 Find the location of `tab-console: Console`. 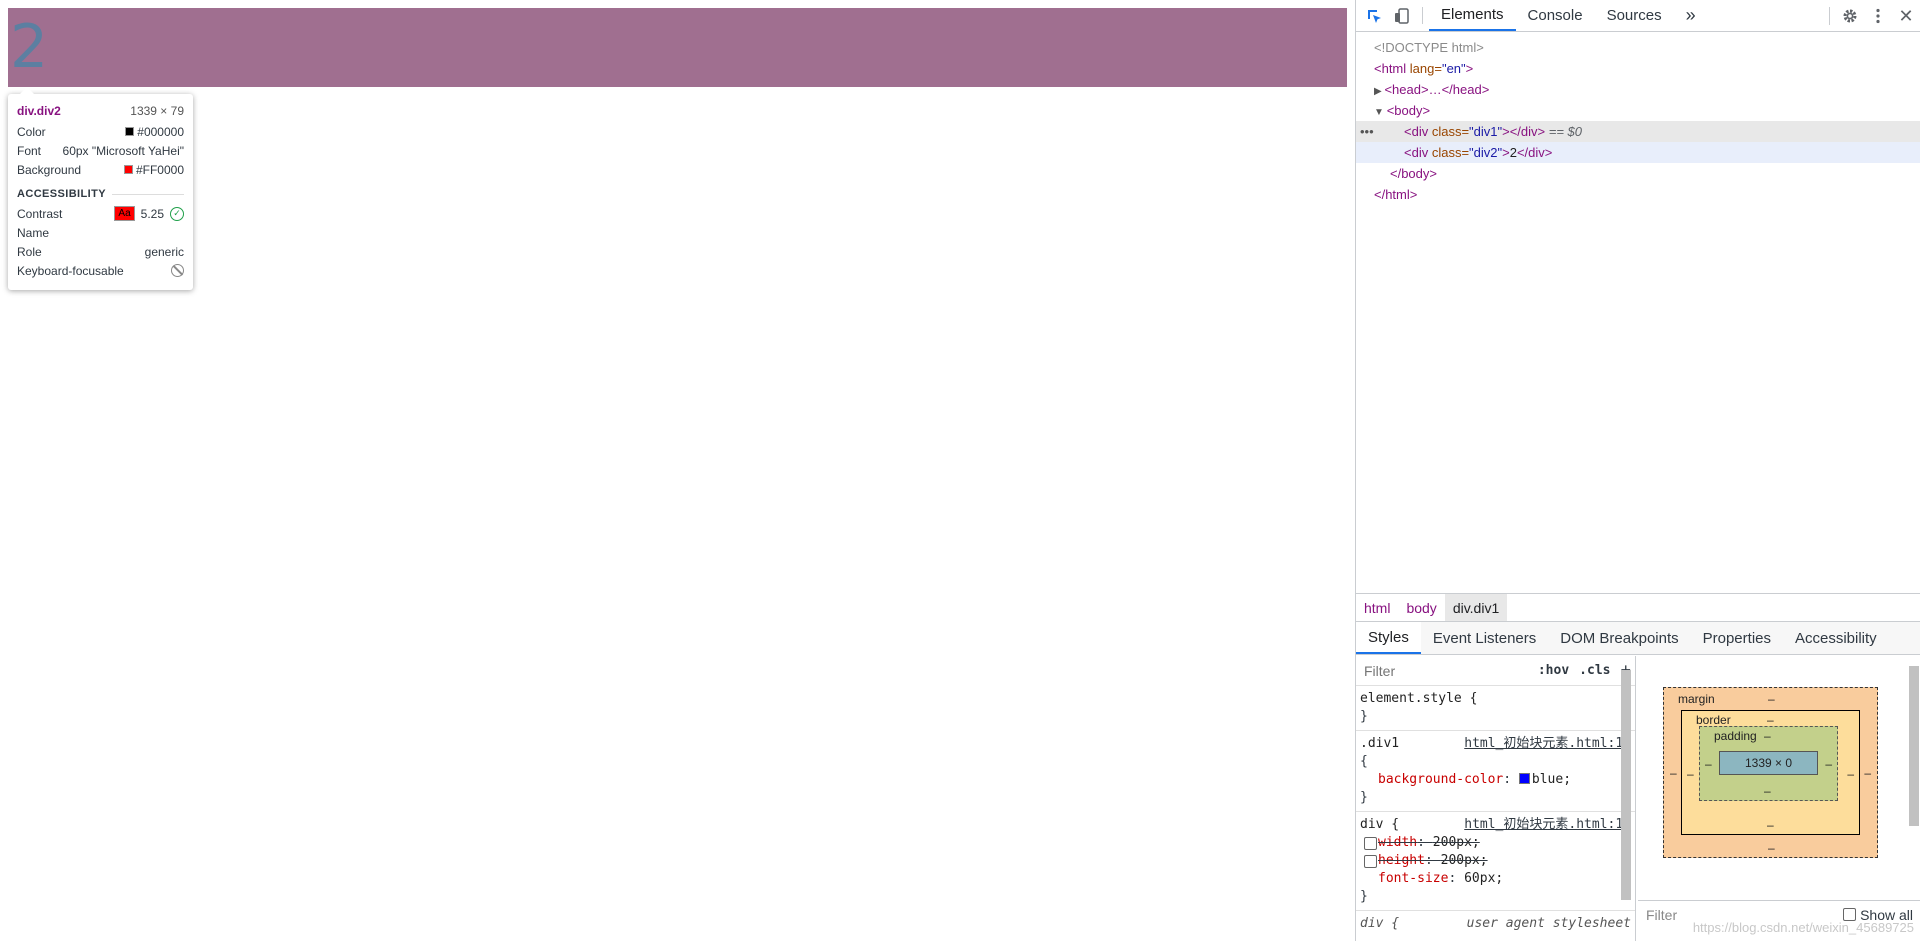

tab-console: Console is located at coordinates (1555, 15).